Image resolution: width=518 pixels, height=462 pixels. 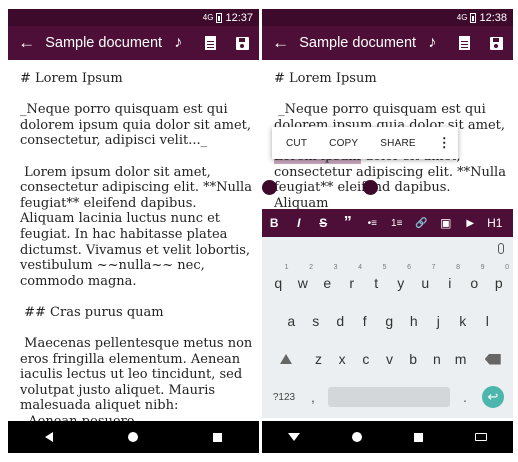 I want to click on status-time: 12:37, so click(x=239, y=17).